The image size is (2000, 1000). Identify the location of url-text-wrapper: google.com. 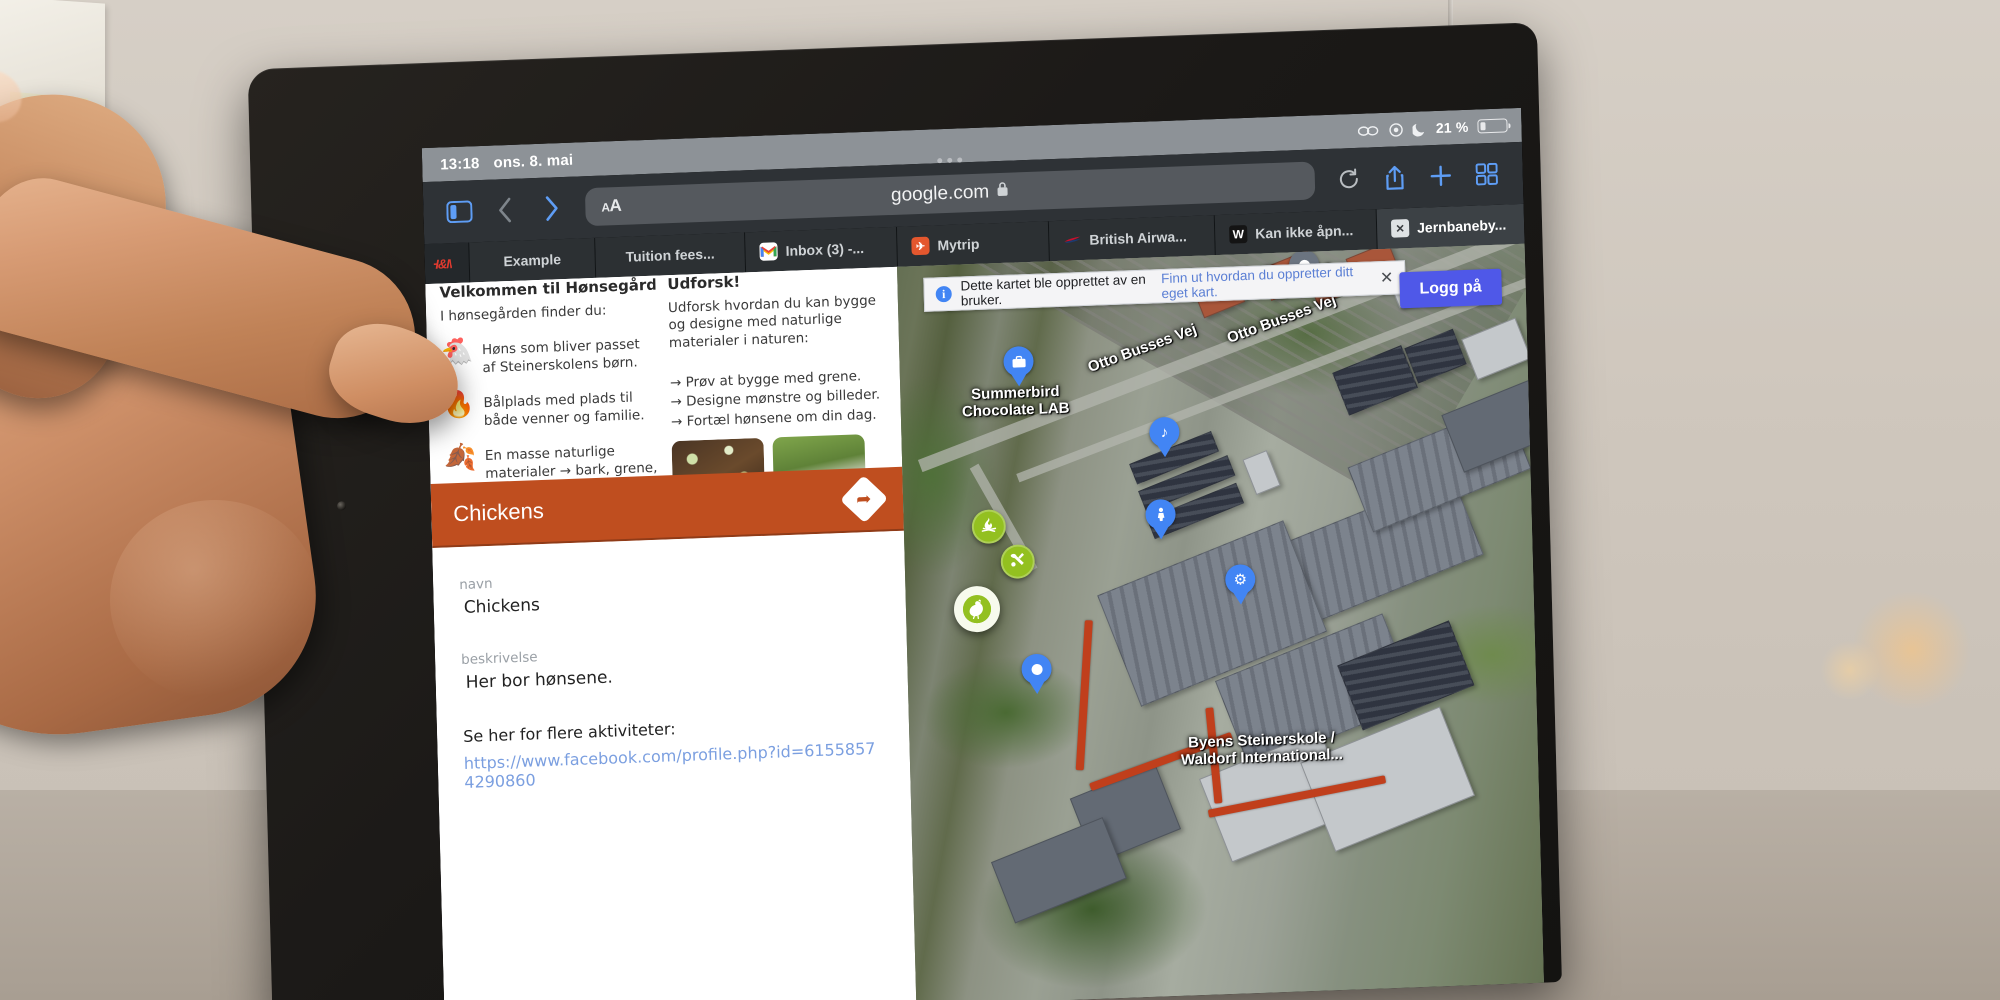
(950, 193).